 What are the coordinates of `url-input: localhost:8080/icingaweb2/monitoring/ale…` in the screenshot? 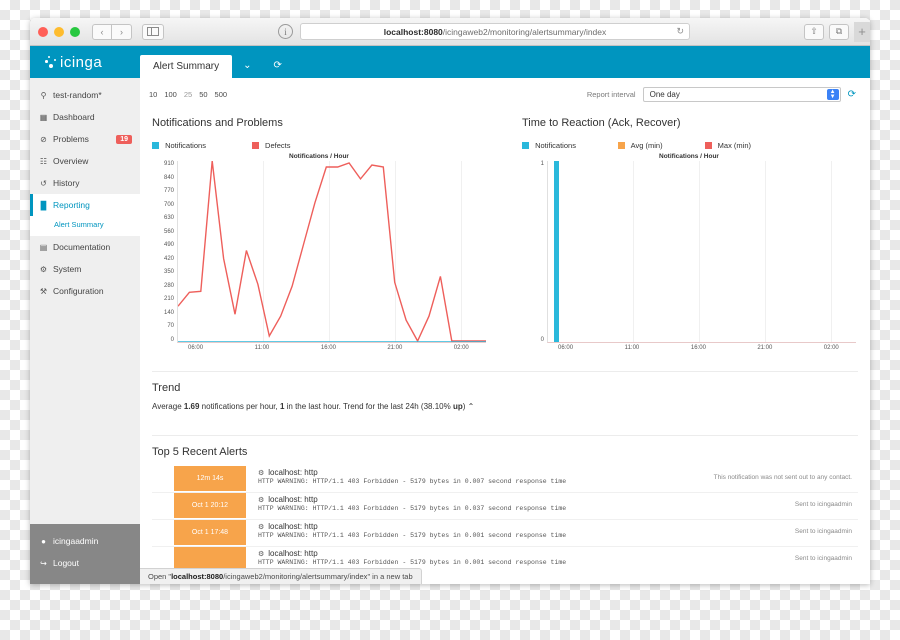 It's located at (495, 31).